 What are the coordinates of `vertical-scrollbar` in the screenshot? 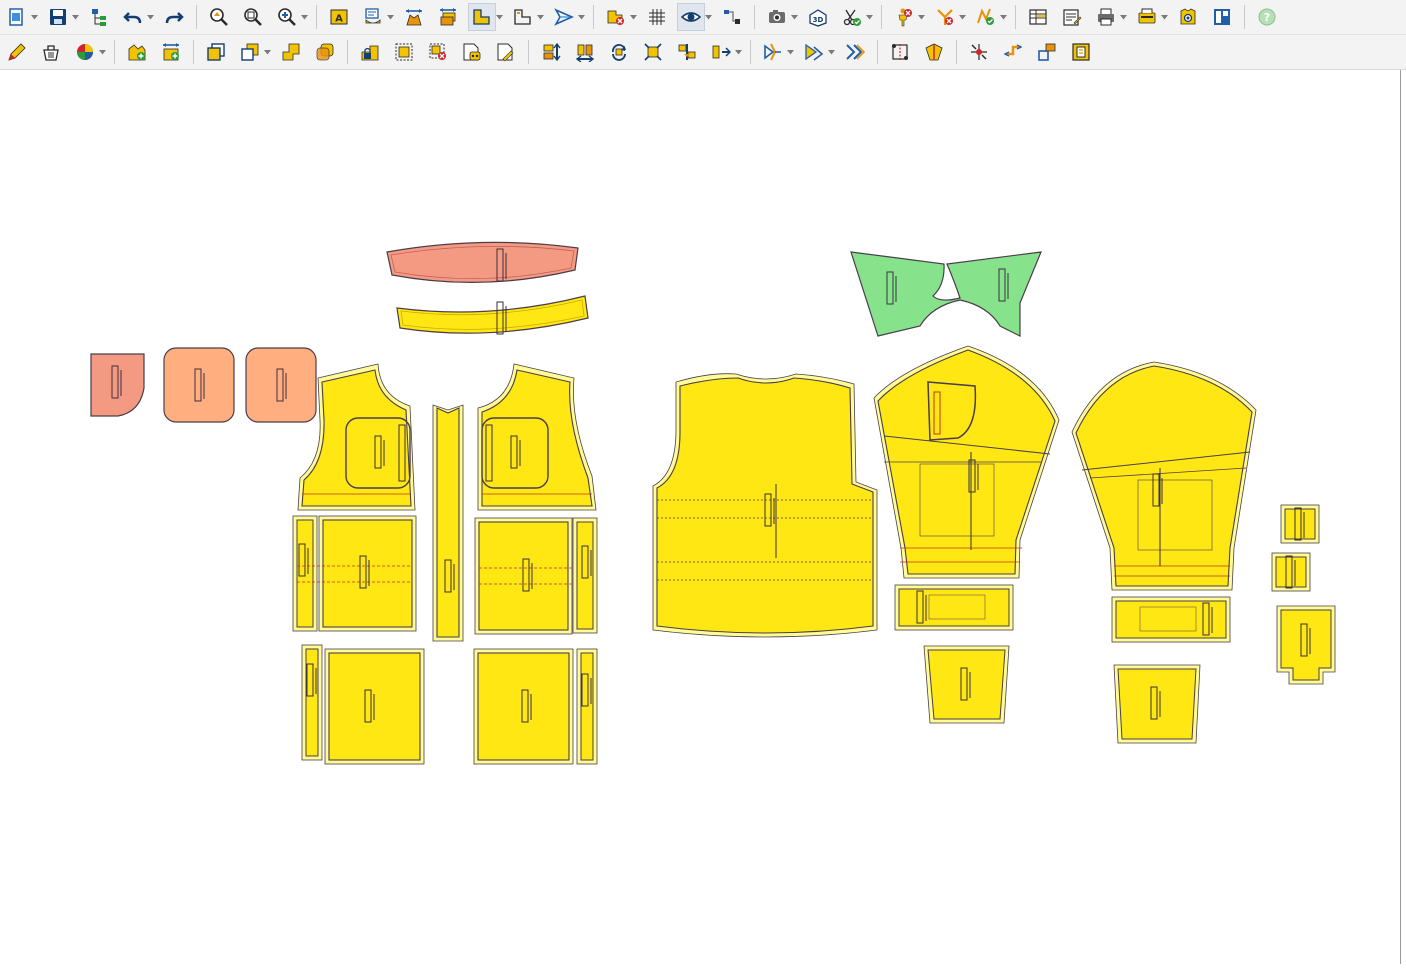 It's located at (1403, 517).